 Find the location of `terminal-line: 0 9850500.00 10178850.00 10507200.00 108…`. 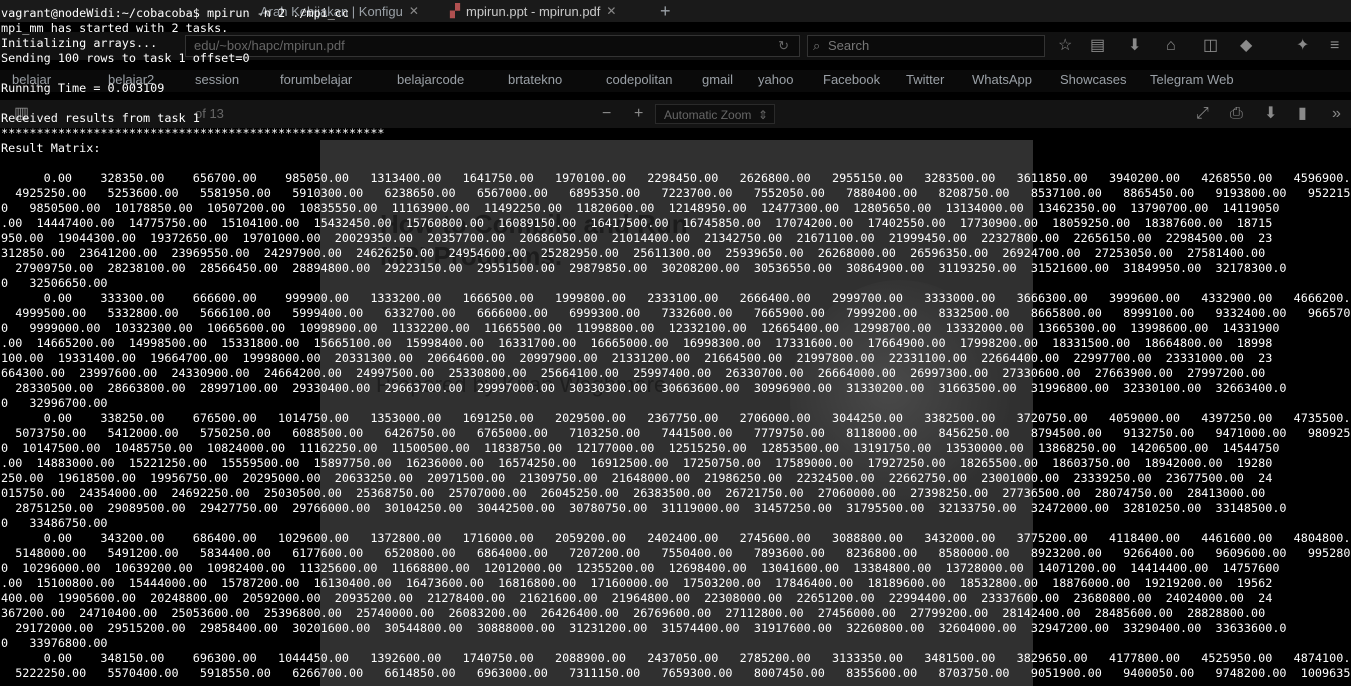

terminal-line: 0 9850500.00 10178850.00 10507200.00 108… is located at coordinates (640, 208).